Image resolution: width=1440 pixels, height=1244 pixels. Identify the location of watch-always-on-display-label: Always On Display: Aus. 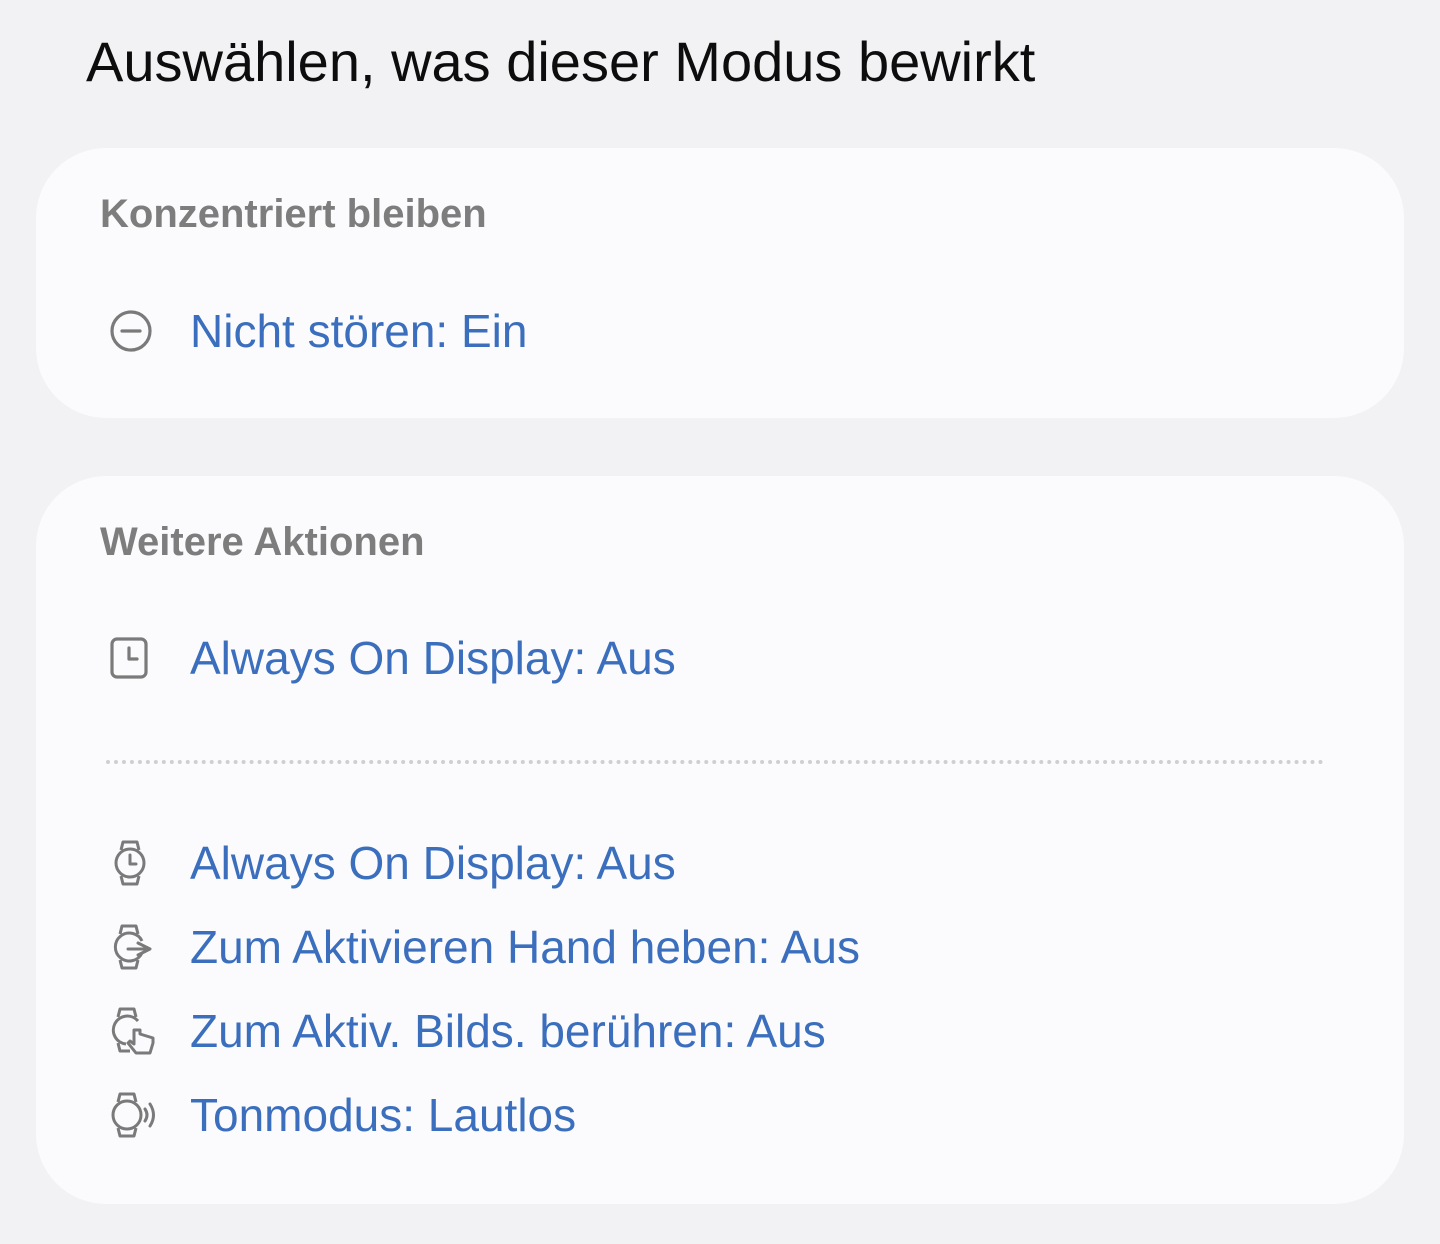
(433, 863).